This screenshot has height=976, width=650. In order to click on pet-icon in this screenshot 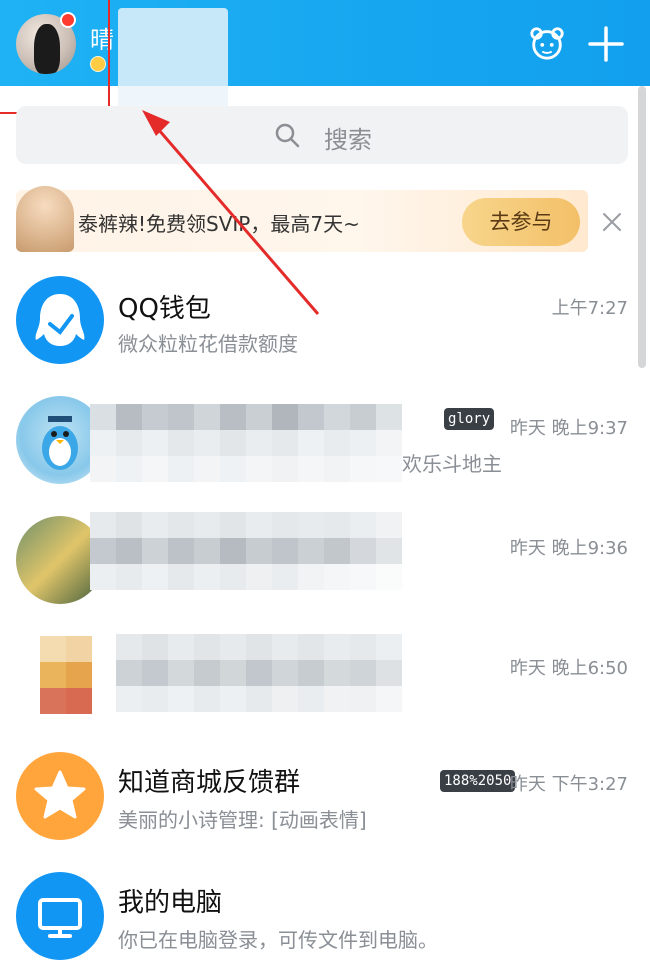, I will do `click(547, 43)`.